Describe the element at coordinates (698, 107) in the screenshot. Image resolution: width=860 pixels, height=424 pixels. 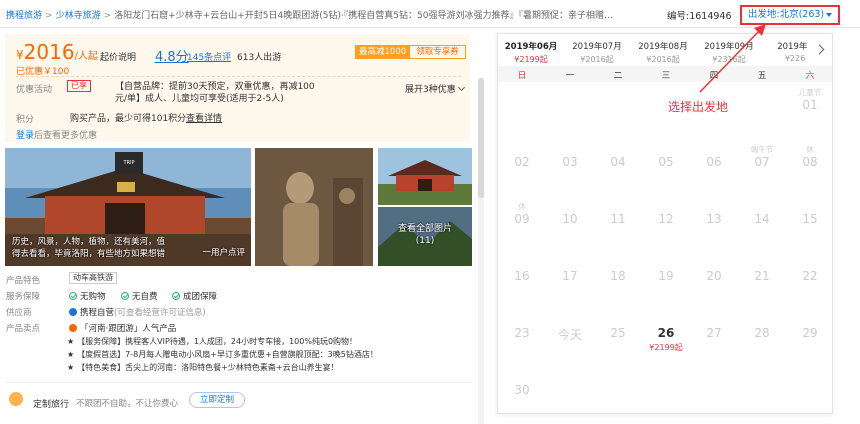
I see `annotation-label: 选择出发地` at that location.